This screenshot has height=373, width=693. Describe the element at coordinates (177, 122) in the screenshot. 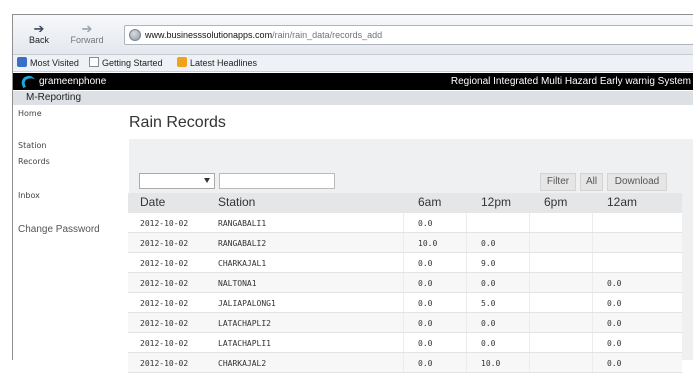

I see `page-title: Rain Records` at that location.